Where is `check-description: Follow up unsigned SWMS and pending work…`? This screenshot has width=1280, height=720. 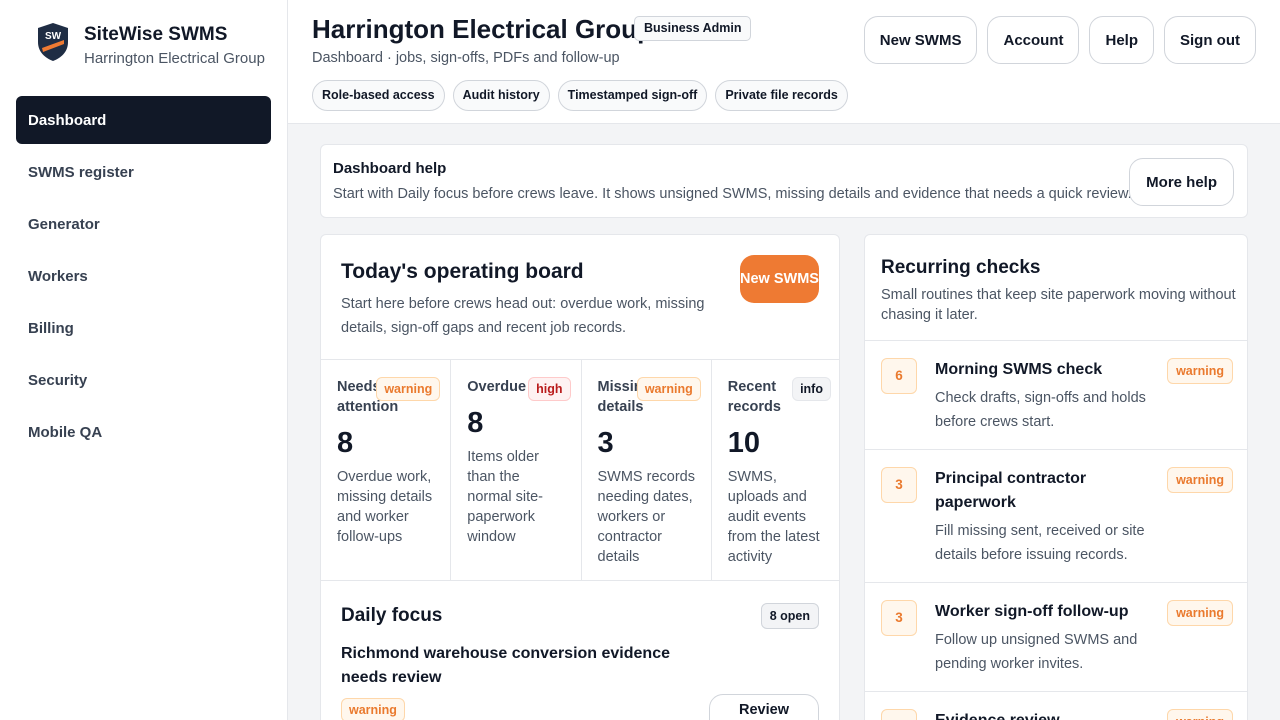 check-description: Follow up unsigned SWMS and pending work… is located at coordinates (1036, 652).